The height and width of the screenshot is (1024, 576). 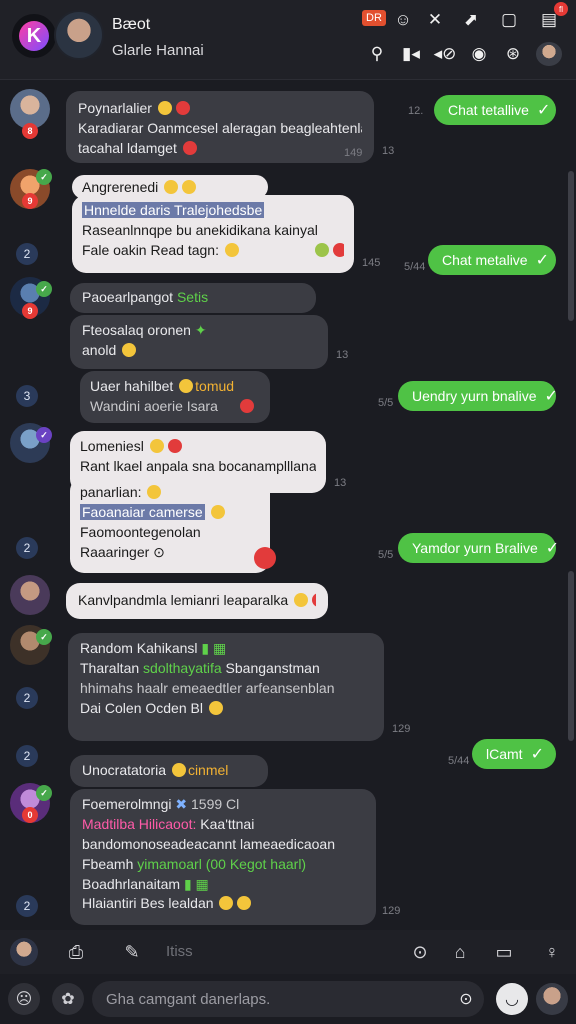 What do you see at coordinates (435, 20) in the screenshot?
I see `tools-icon: ✕` at bounding box center [435, 20].